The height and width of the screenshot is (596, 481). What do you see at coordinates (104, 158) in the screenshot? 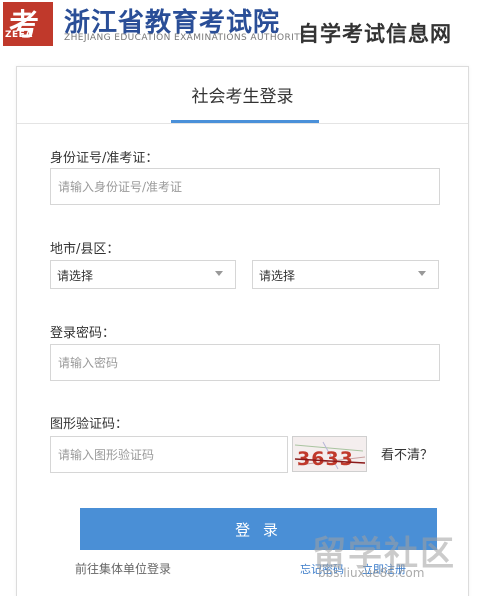
I see `id-number-label: 身份证号/准考证：` at bounding box center [104, 158].